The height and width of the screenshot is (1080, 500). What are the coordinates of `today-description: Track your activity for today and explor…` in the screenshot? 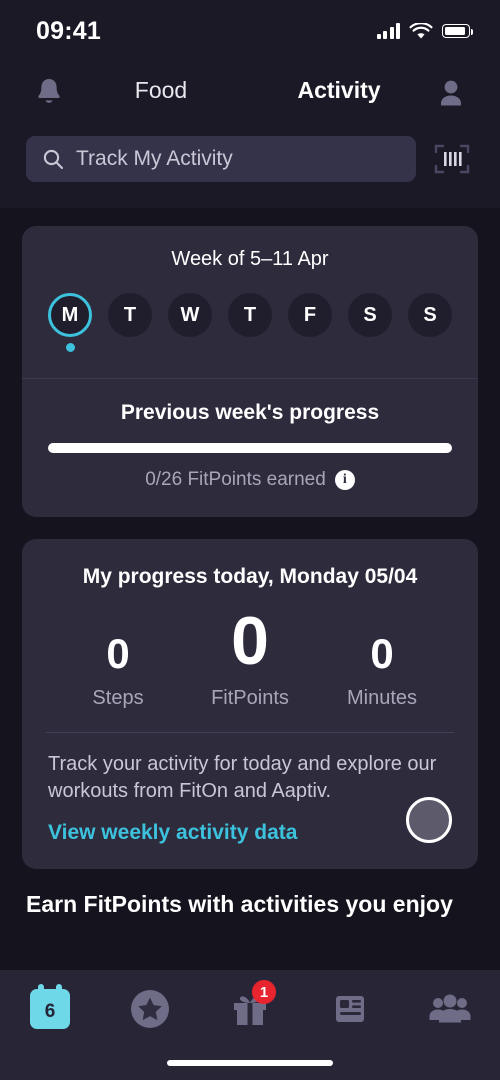 It's located at (242, 777).